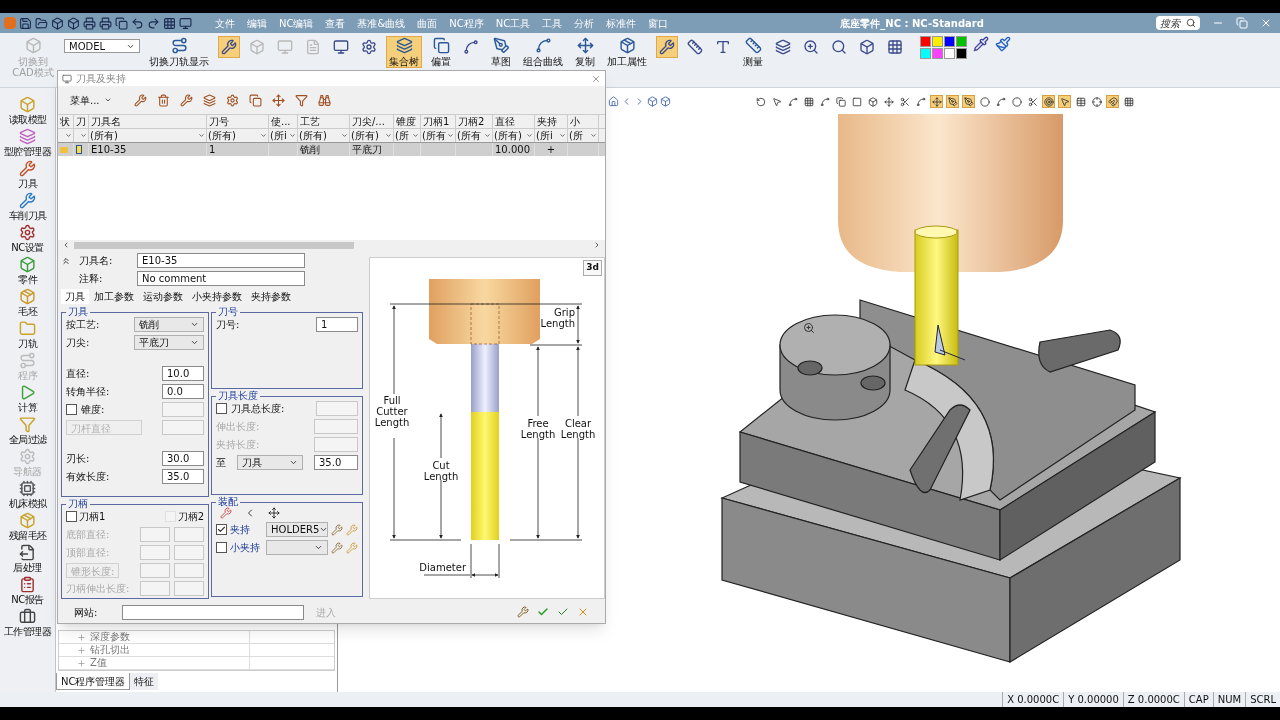  What do you see at coordinates (404, 52) in the screenshot?
I see `ribbon-button: 集合树` at bounding box center [404, 52].